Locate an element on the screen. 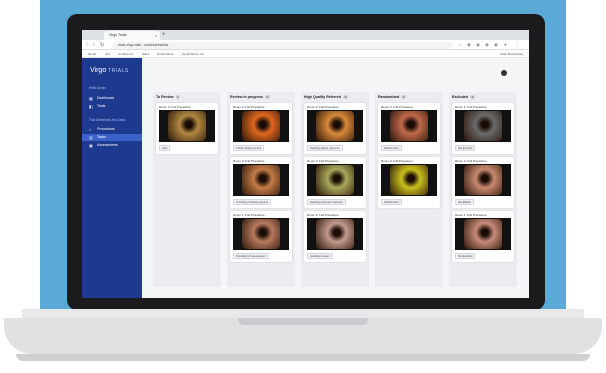 This screenshot has height=373, width=606. task-card: Room 2: Full Procedure Awaiting consent is located at coordinates (335, 236).